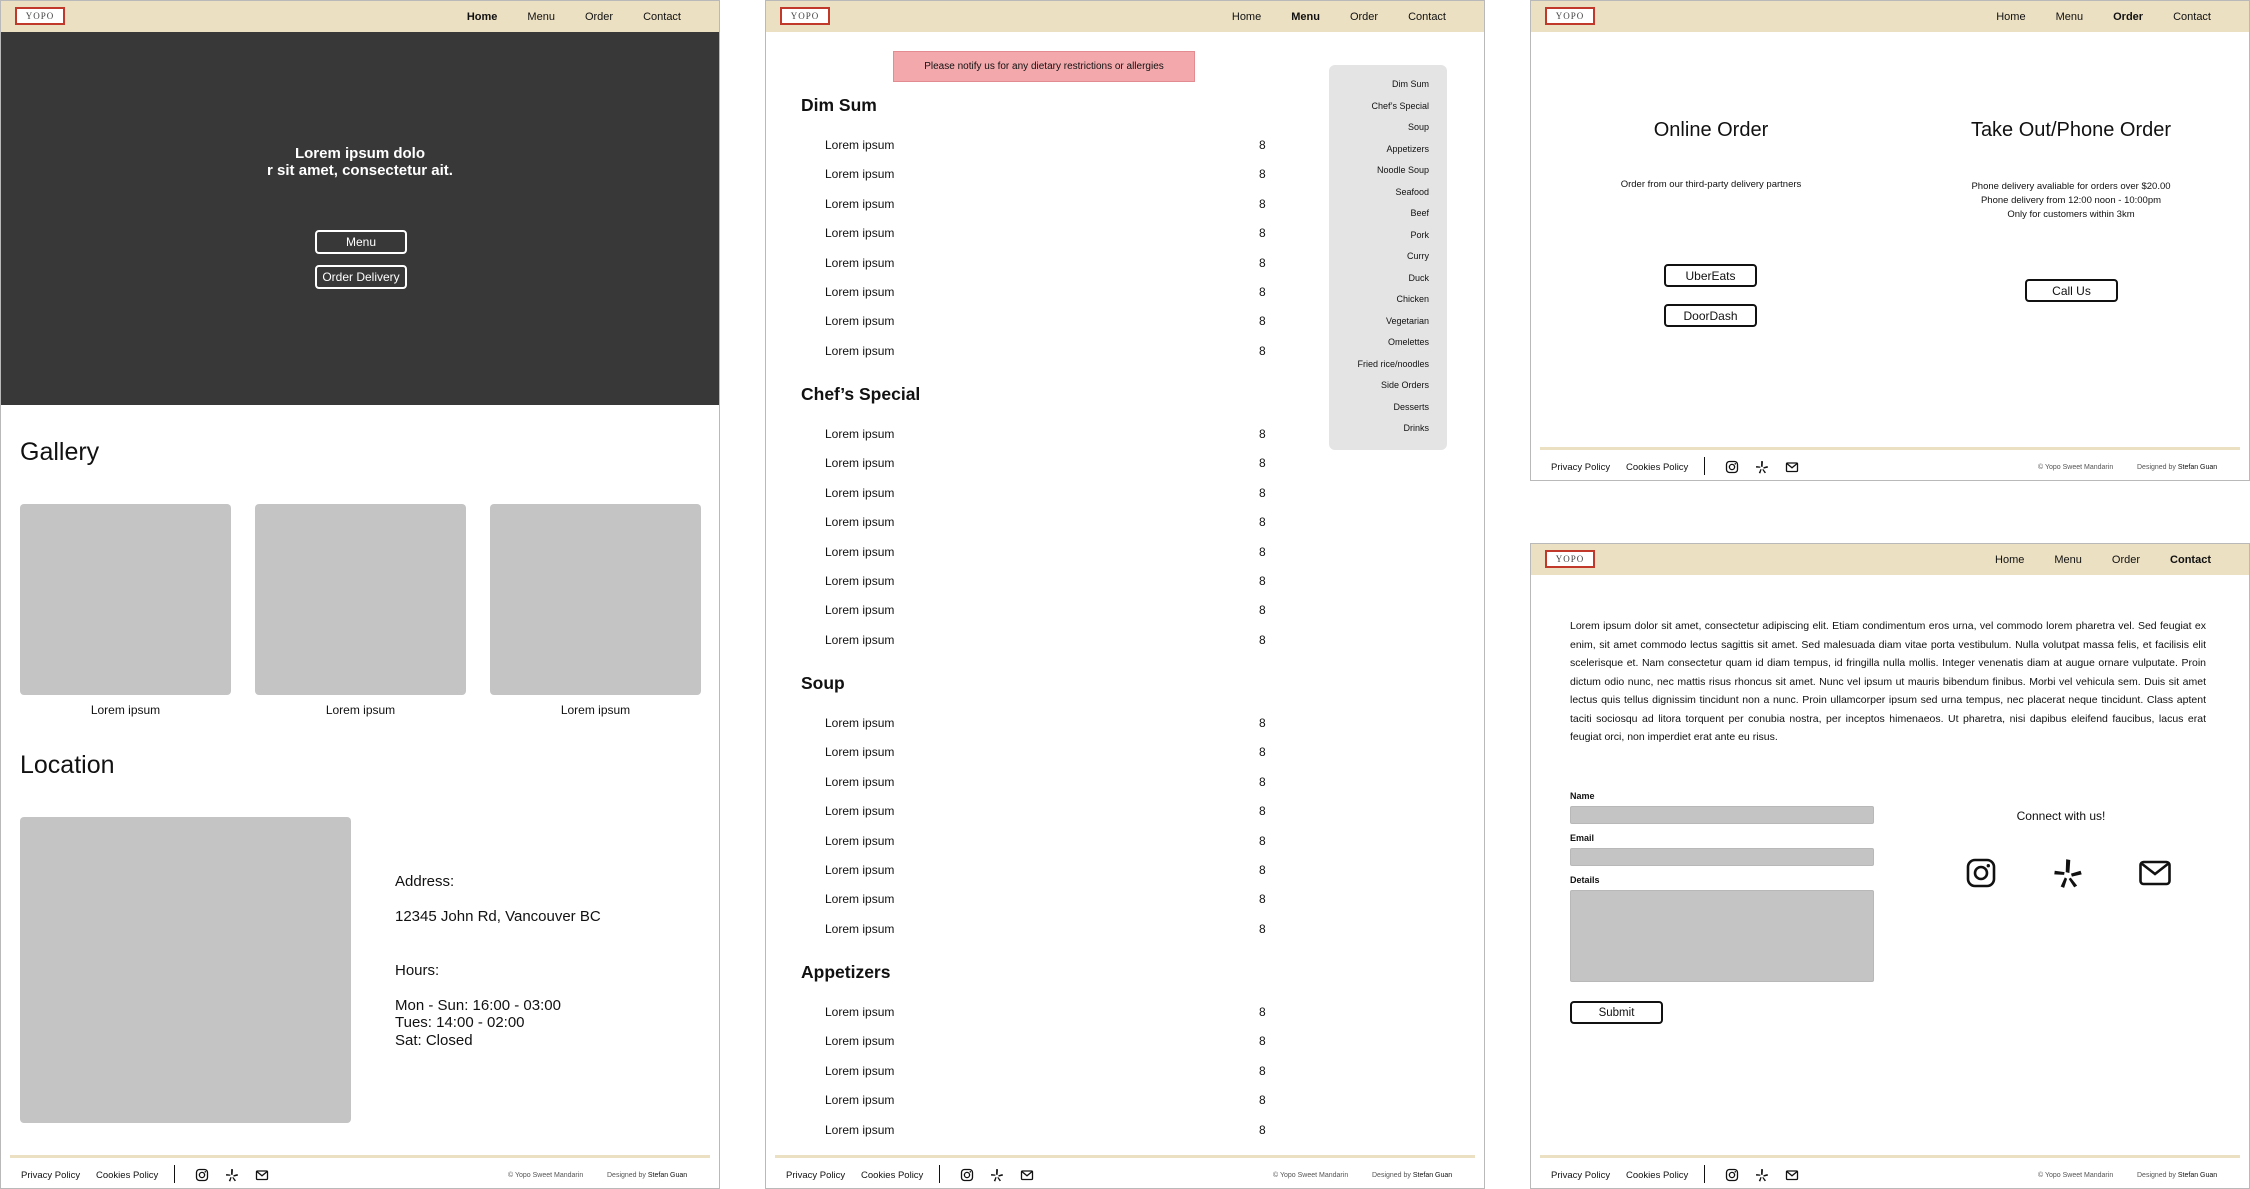  I want to click on side-menu-item: Side Orders, so click(1405, 385).